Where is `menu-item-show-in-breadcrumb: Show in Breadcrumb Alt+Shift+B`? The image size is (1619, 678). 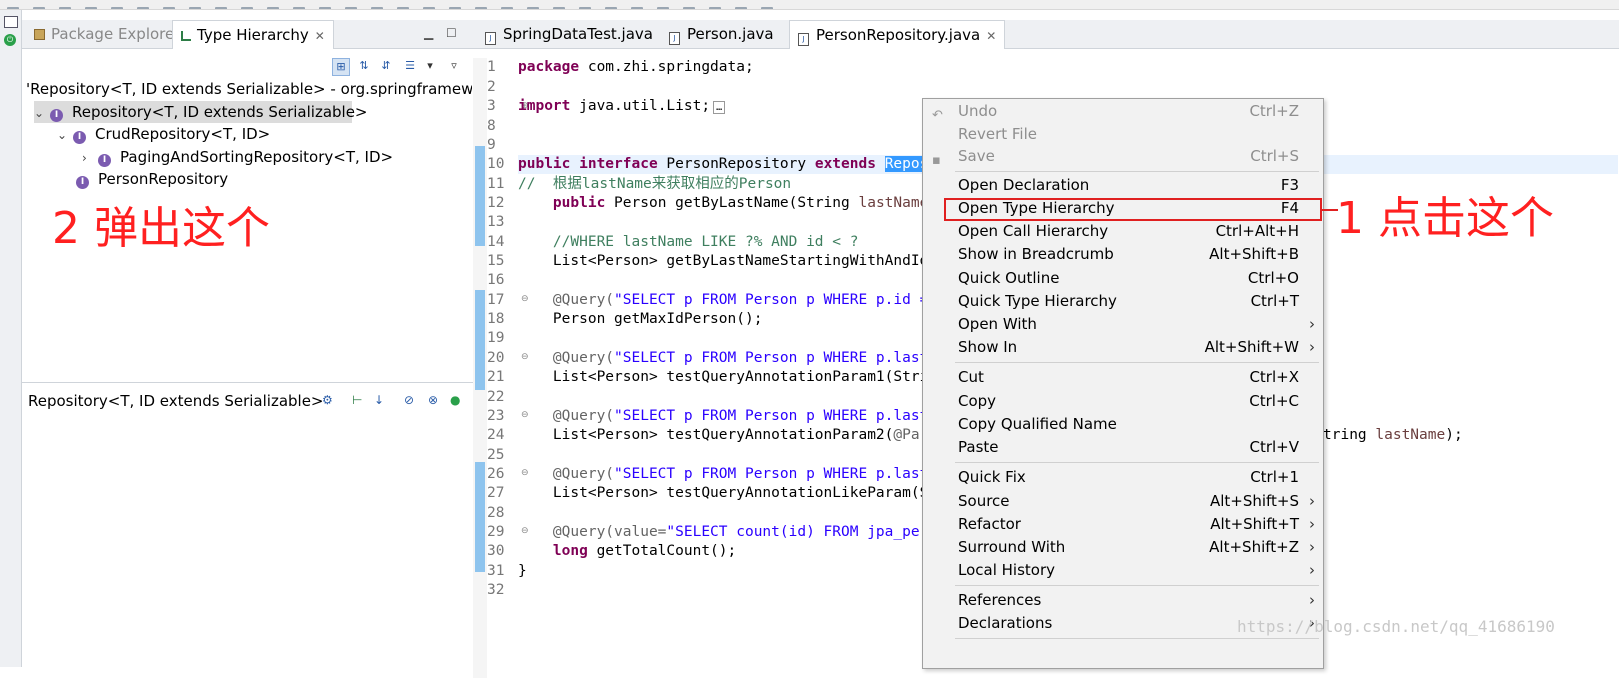
menu-item-show-in-breadcrumb: Show in Breadcrumb Alt+Shift+B is located at coordinates (1123, 254).